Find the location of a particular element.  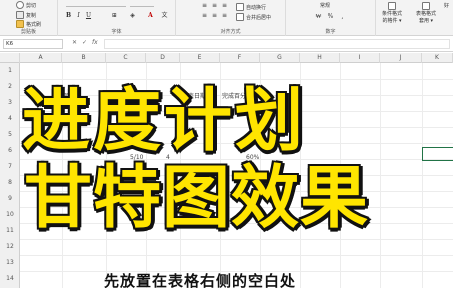

cut-label: 剪切 is located at coordinates (31, 5).